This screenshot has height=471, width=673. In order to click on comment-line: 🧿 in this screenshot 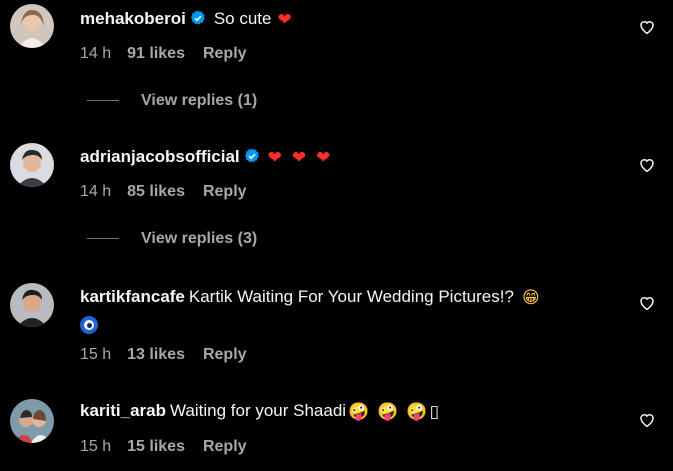, I will do `click(346, 326)`.